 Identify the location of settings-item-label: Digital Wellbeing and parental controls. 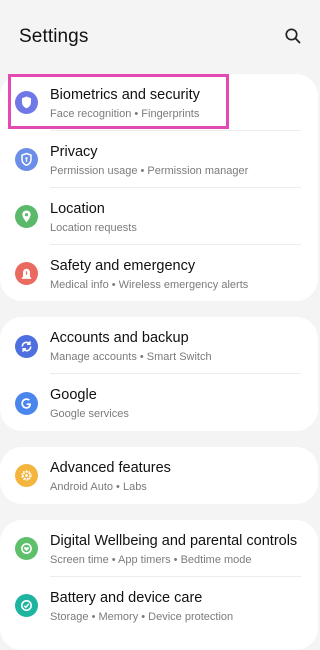
(174, 541).